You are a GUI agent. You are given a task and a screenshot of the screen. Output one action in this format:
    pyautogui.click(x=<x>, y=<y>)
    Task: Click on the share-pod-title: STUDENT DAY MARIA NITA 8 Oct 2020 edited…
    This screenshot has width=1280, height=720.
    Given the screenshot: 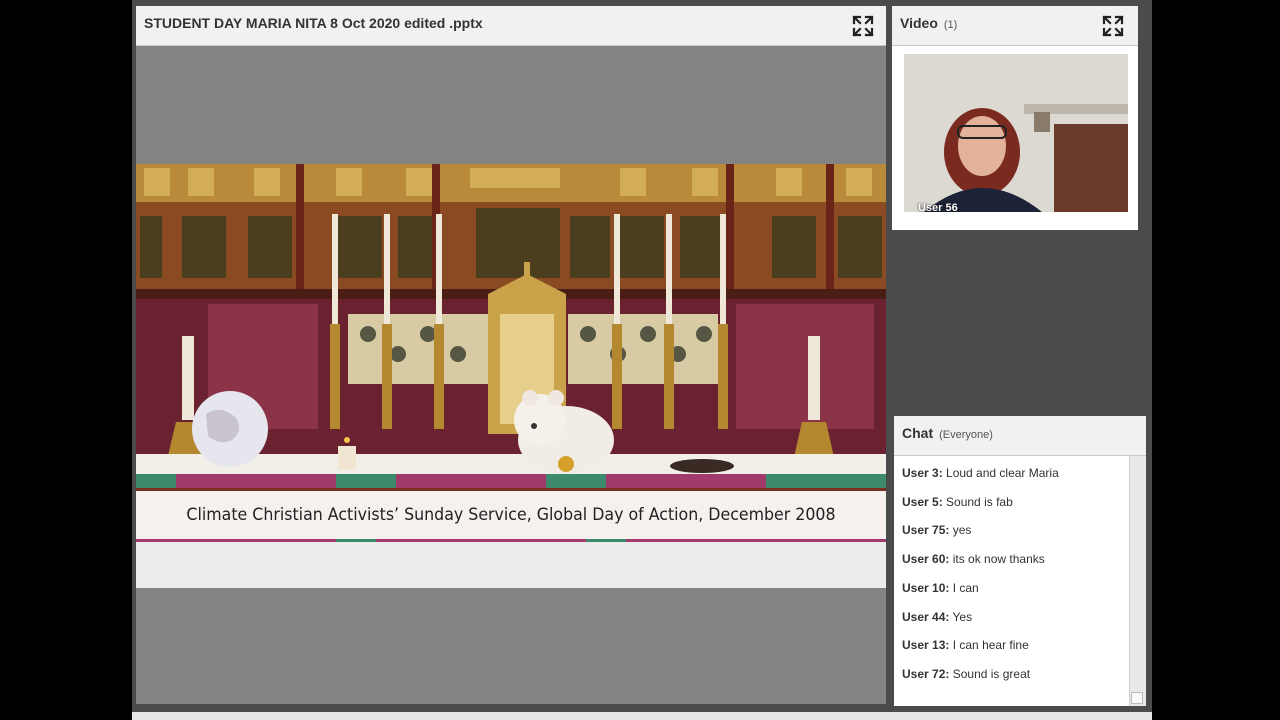 What is the action you would take?
    pyautogui.click(x=313, y=23)
    